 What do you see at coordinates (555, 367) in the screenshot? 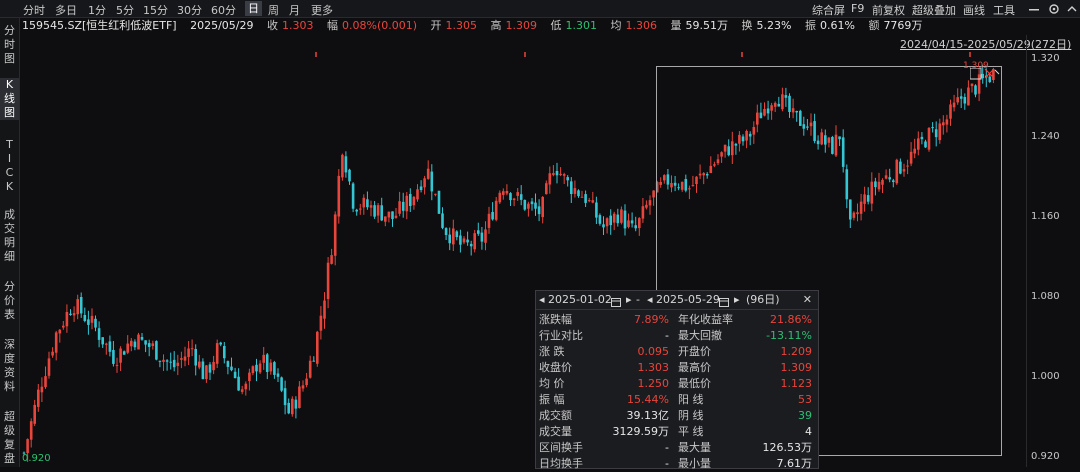
I see `stat-label: 收盘价` at bounding box center [555, 367].